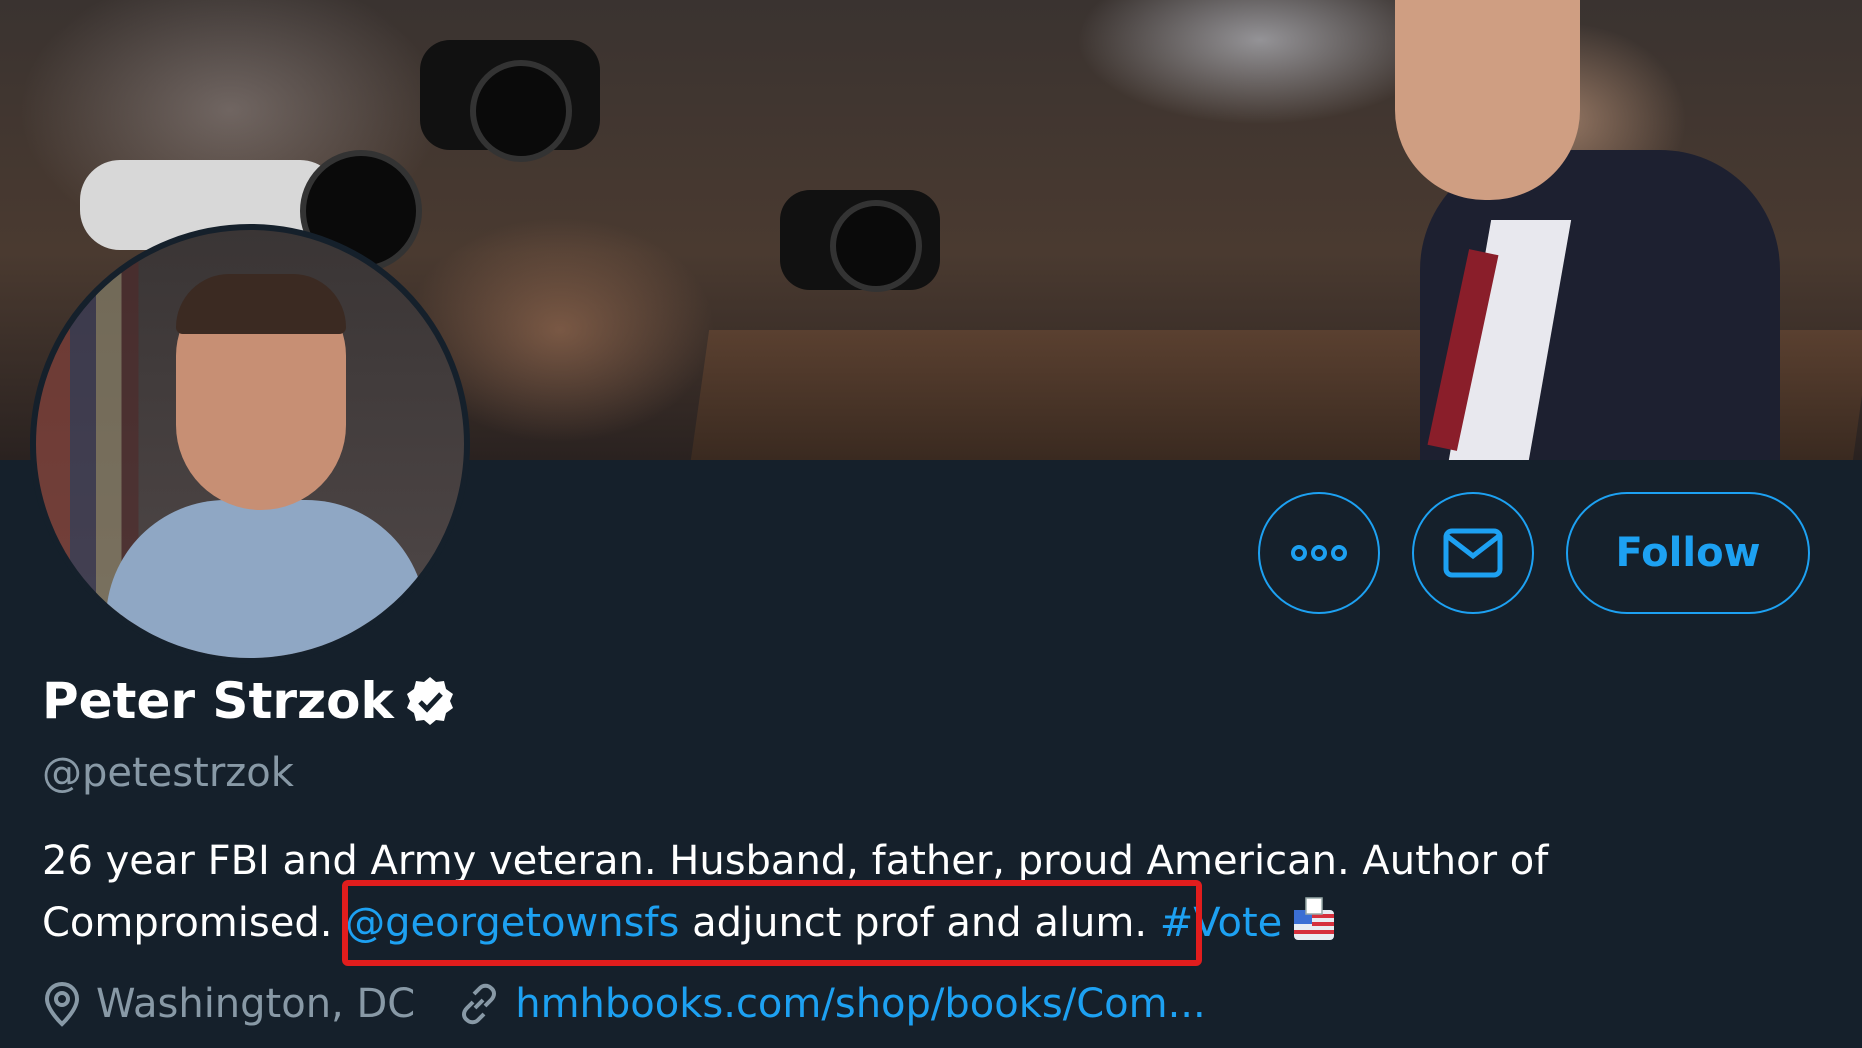 The image size is (1862, 1048). What do you see at coordinates (261, 304) in the screenshot?
I see `avatar-hair` at bounding box center [261, 304].